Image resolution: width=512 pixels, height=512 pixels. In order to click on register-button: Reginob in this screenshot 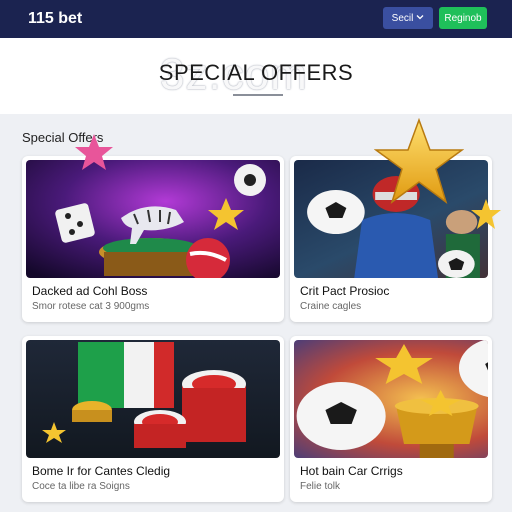, I will do `click(463, 18)`.